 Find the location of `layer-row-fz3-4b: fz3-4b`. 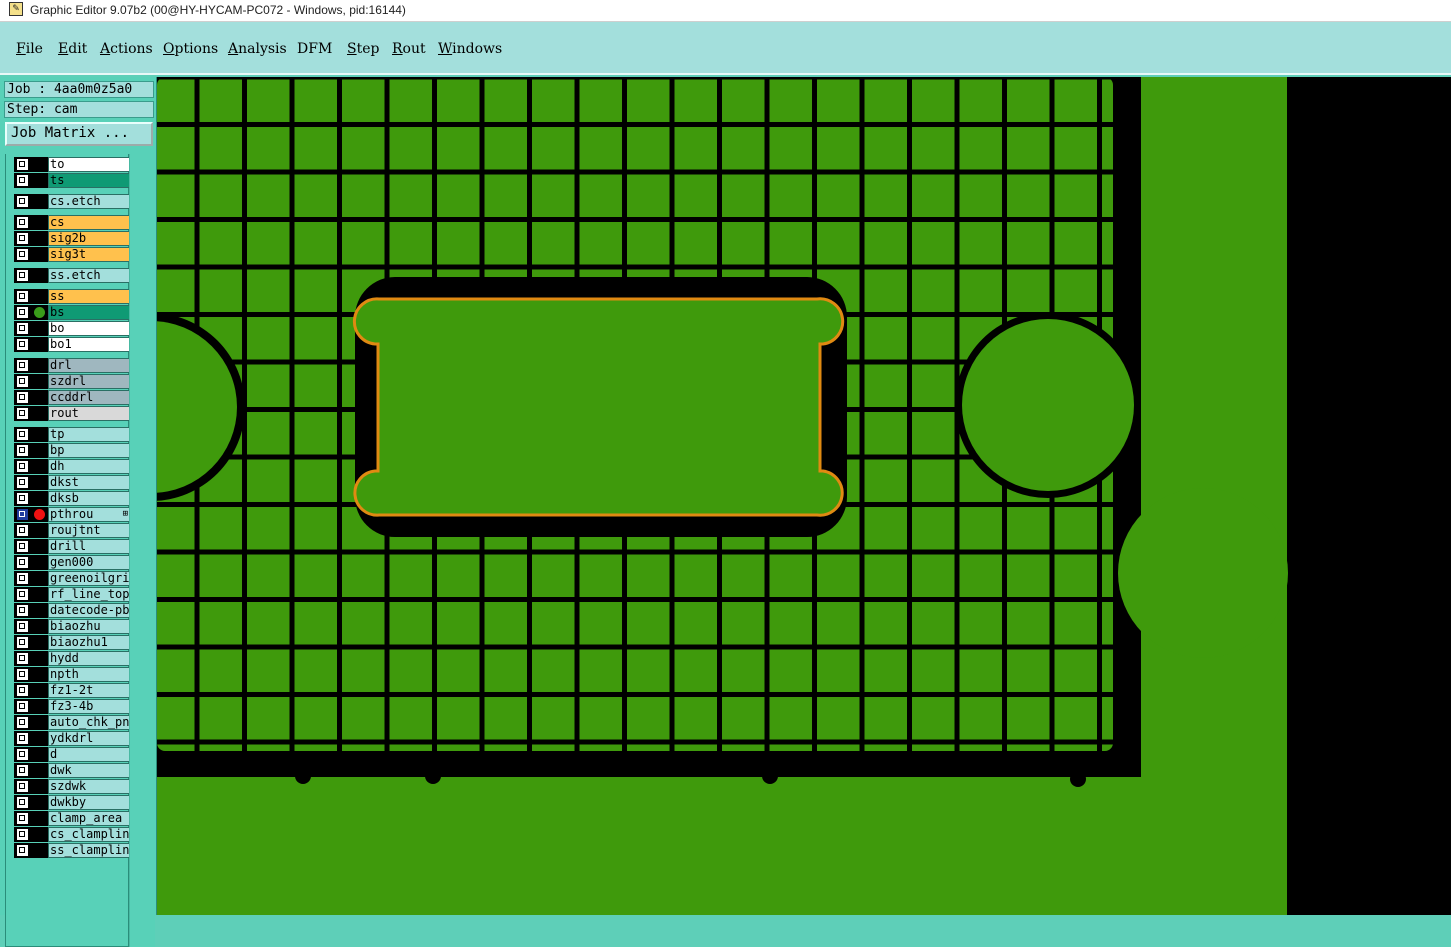

layer-row-fz3-4b: fz3-4b is located at coordinates (72, 706).